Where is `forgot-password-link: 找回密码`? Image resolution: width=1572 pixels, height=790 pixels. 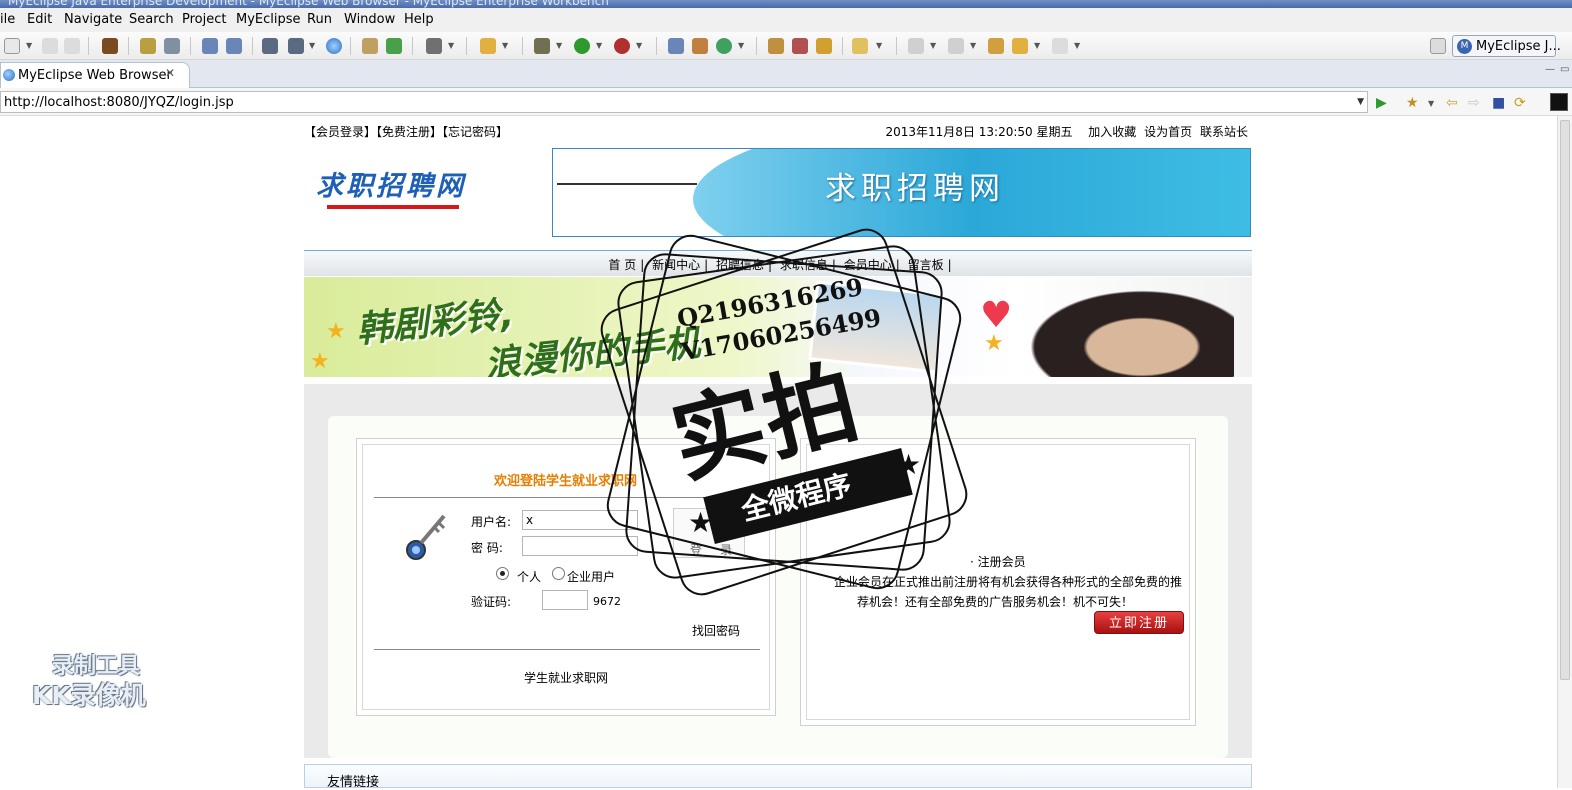
forgot-password-link: 找回密码 is located at coordinates (716, 630).